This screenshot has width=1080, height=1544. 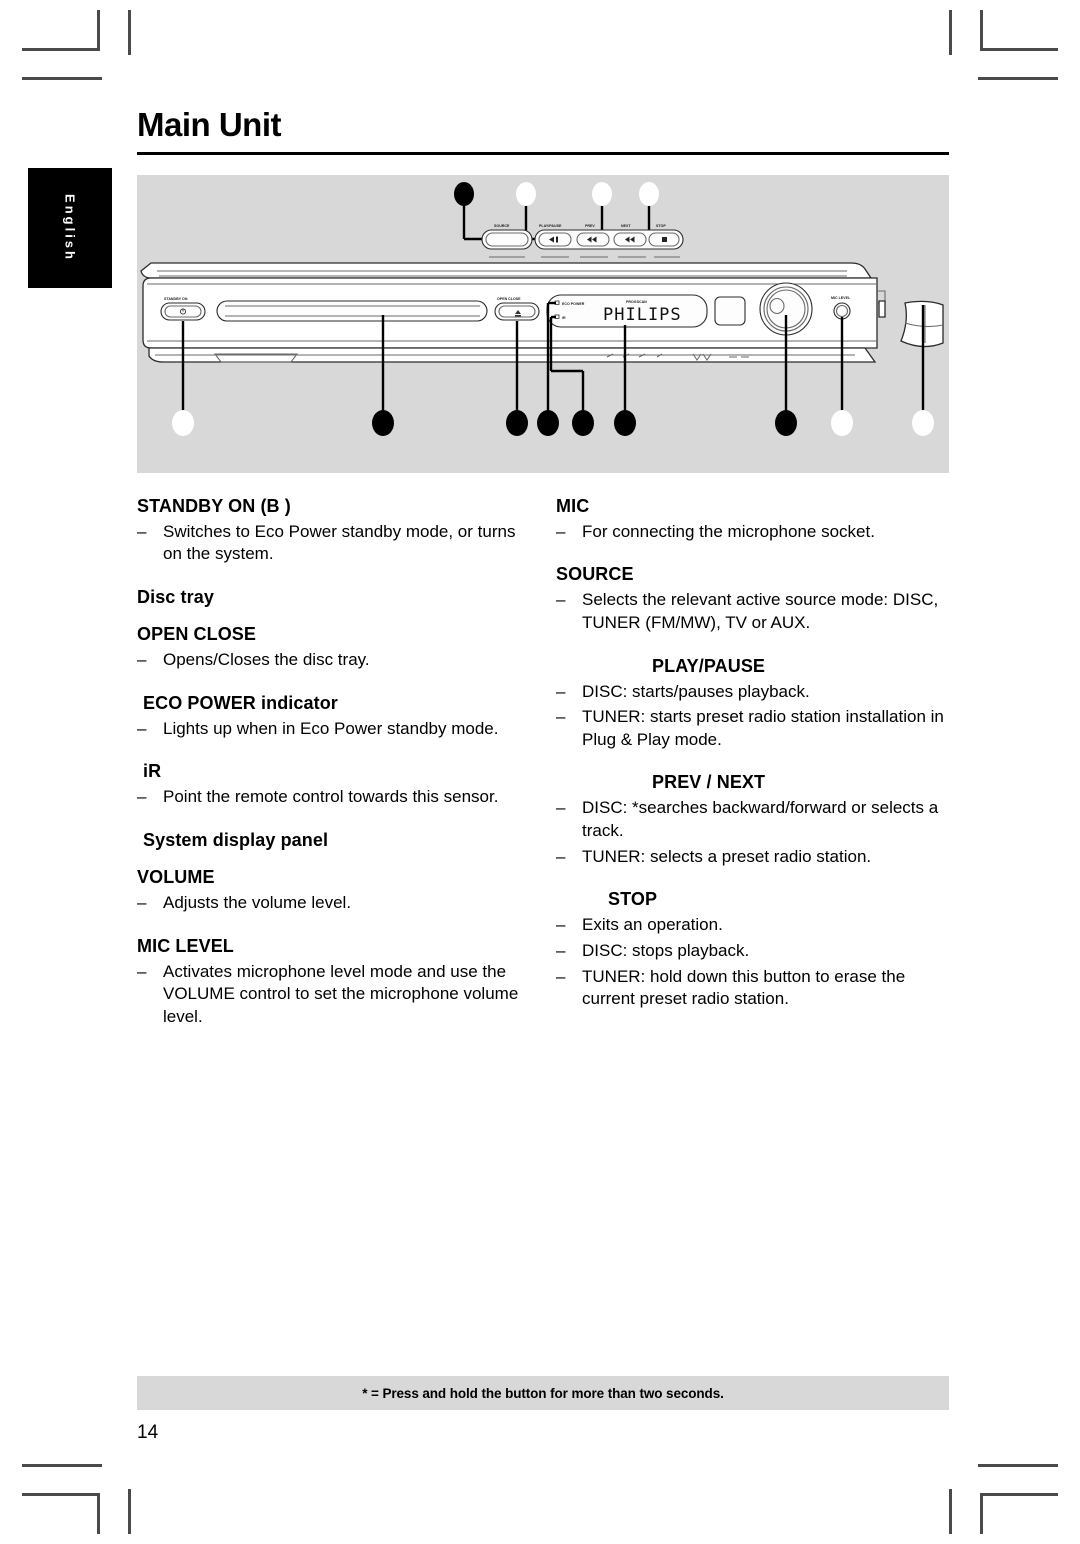 I want to click on entry-heading-open-close: OPEN CLOSE, so click(x=197, y=633).